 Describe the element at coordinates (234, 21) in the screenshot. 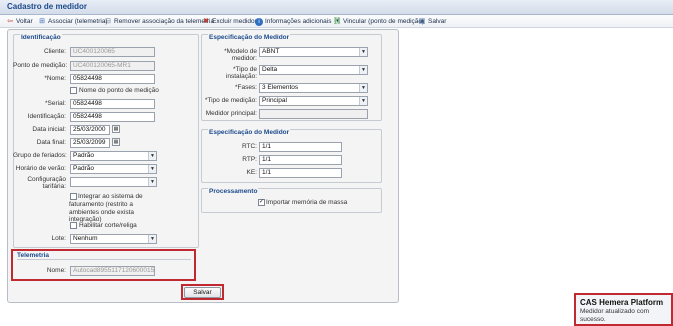

I see `delete-label: Excluir medidor` at that location.